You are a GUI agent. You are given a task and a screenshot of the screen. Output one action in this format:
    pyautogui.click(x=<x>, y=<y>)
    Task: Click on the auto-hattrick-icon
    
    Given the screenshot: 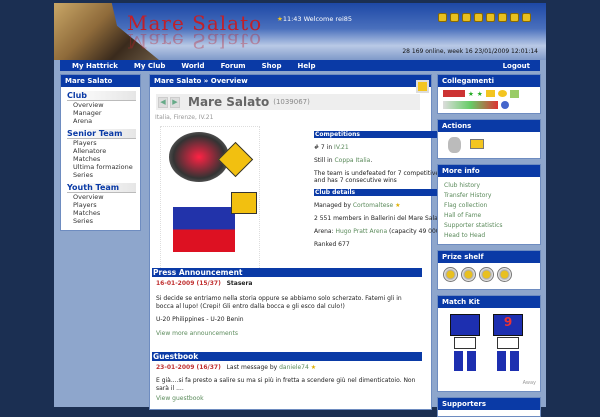 What is the action you would take?
    pyautogui.click(x=454, y=93)
    